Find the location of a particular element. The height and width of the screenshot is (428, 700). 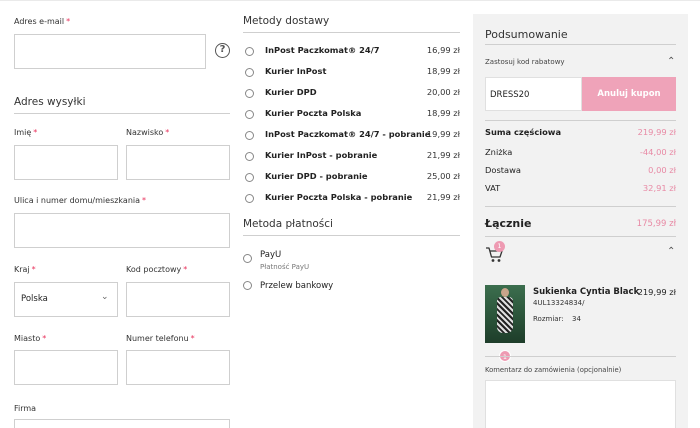

cancel-coupon-button: Anuluj kupon is located at coordinates (629, 94).